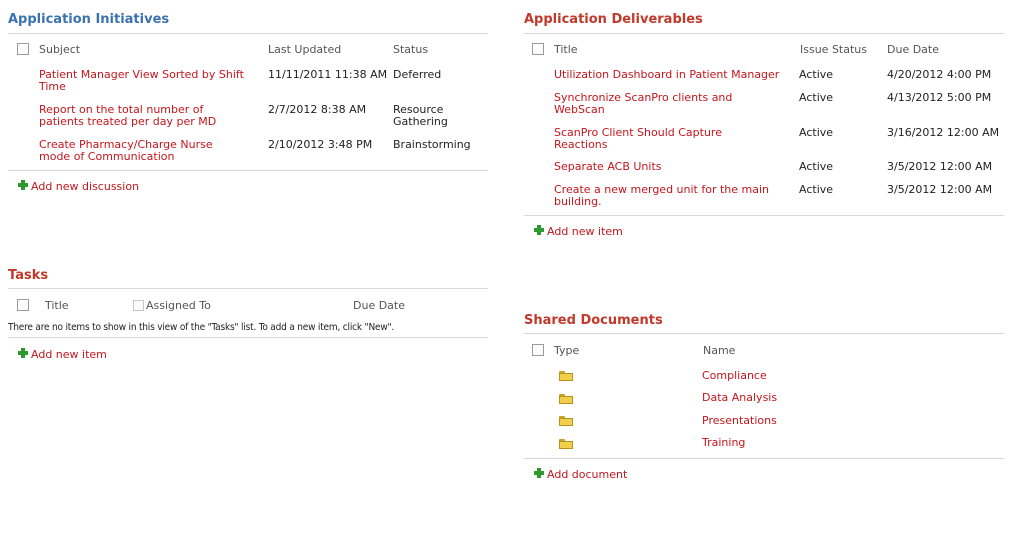 Image resolution: width=1024 pixels, height=553 pixels. What do you see at coordinates (178, 305) in the screenshot?
I see `column-header-assigned-to: Assigned To` at bounding box center [178, 305].